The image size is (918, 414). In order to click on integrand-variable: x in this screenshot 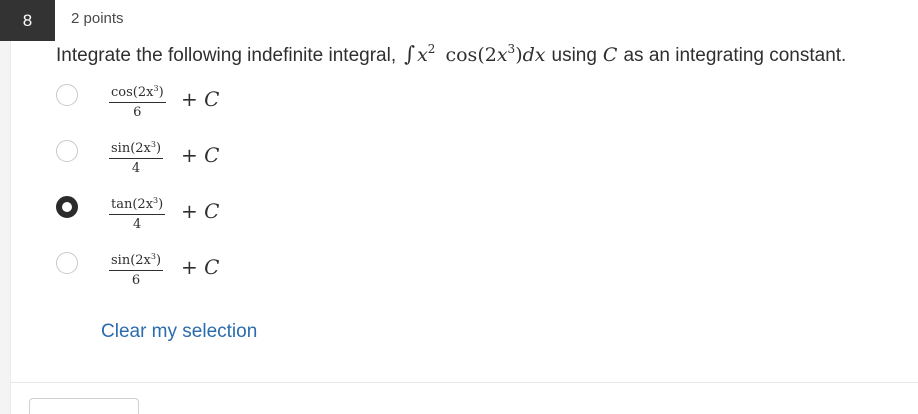, I will do `click(422, 55)`.